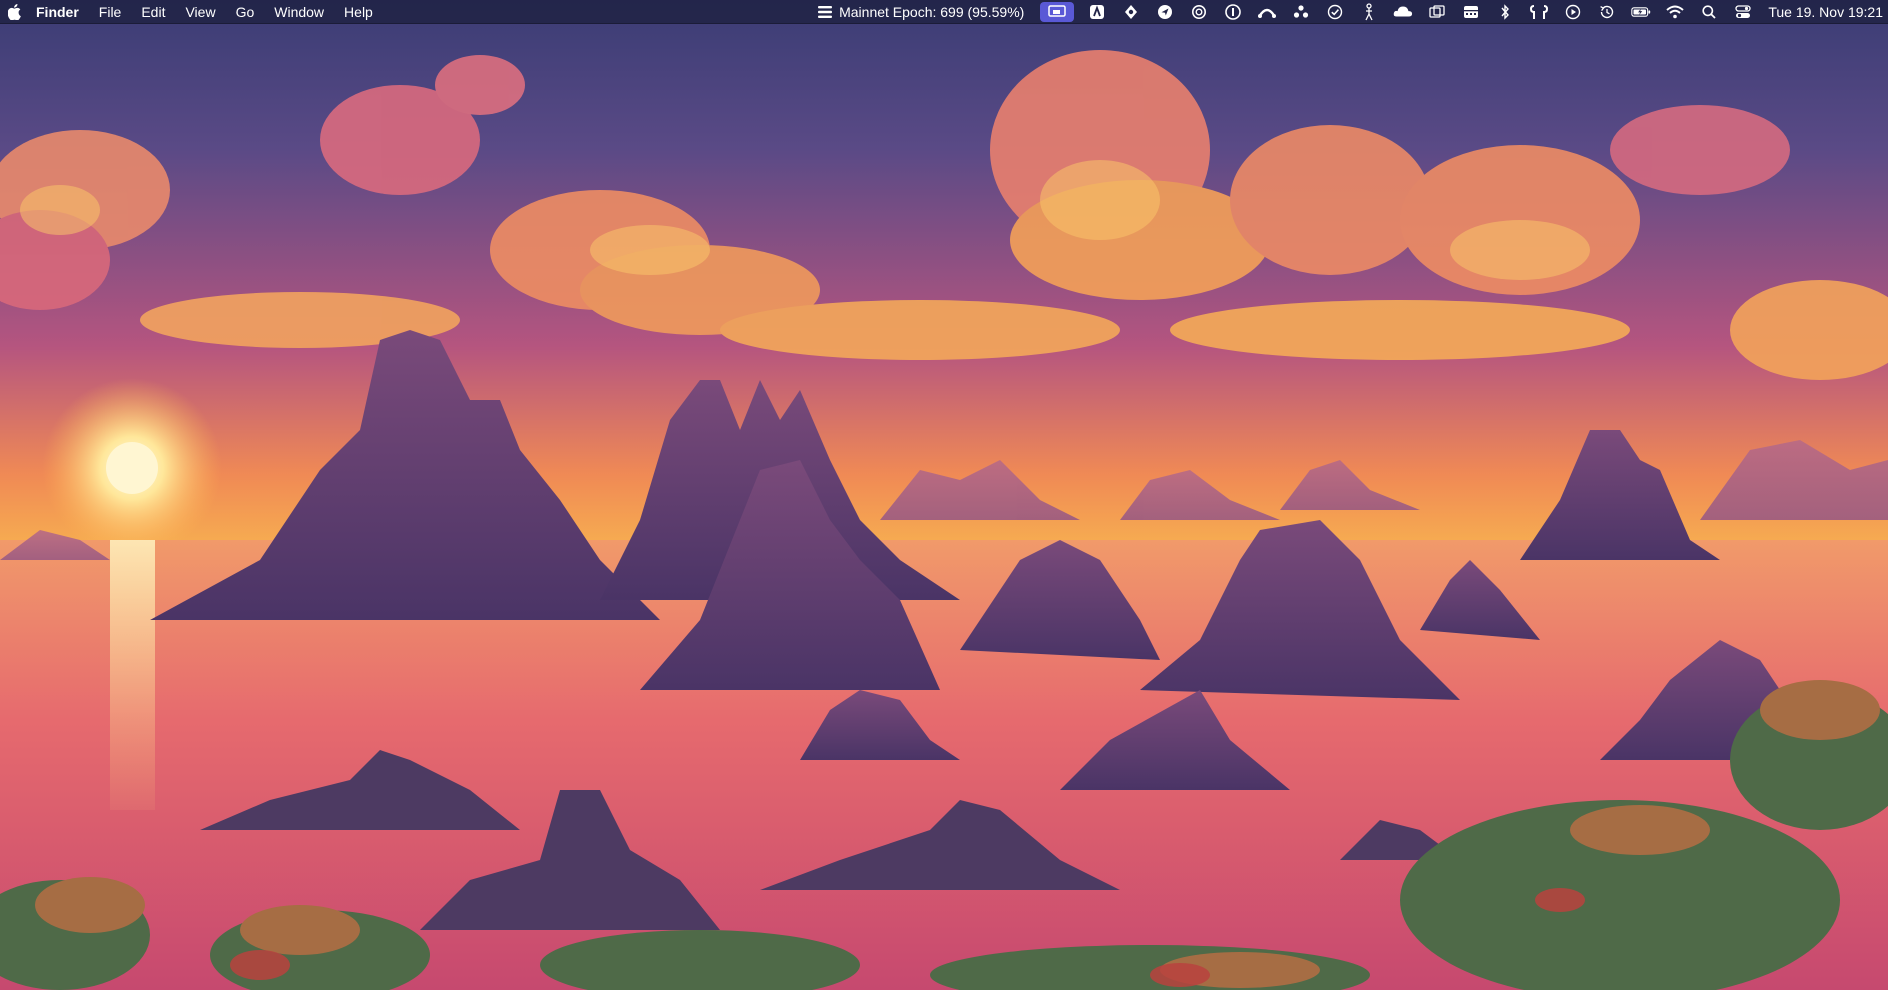 The height and width of the screenshot is (990, 1888). What do you see at coordinates (1403, 12) in the screenshot?
I see `cloud-icon` at bounding box center [1403, 12].